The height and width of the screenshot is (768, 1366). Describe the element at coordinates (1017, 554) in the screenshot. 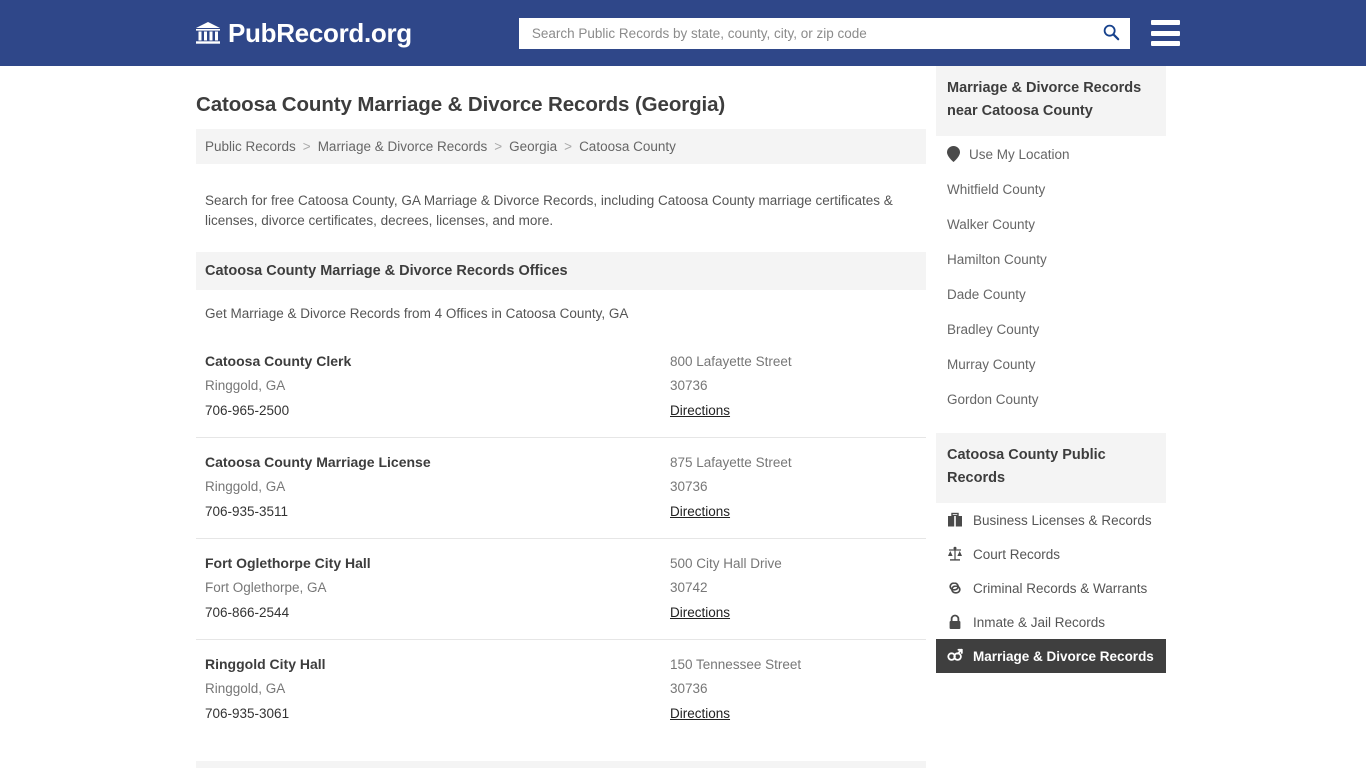

I see `sidebar-item-label: Court Records` at that location.